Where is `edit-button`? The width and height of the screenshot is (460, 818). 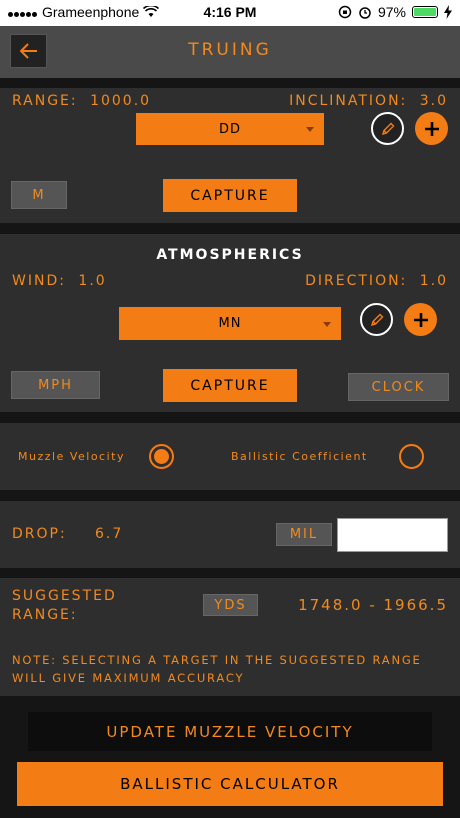
edit-button is located at coordinates (387, 128).